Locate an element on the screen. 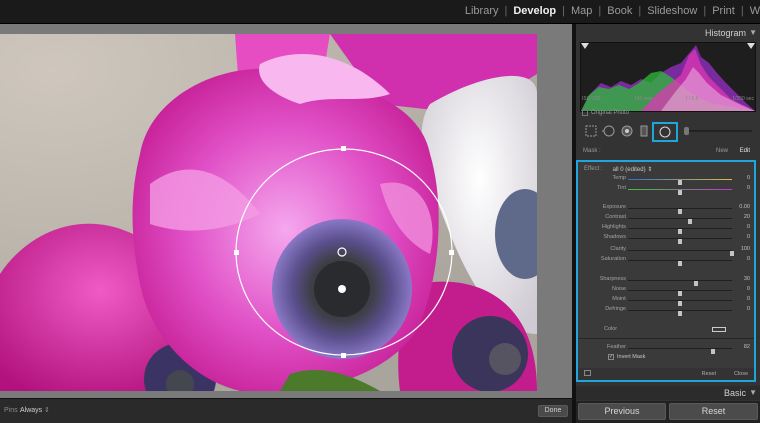 The width and height of the screenshot is (760, 423). panel-switch-icon is located at coordinates (587, 373).